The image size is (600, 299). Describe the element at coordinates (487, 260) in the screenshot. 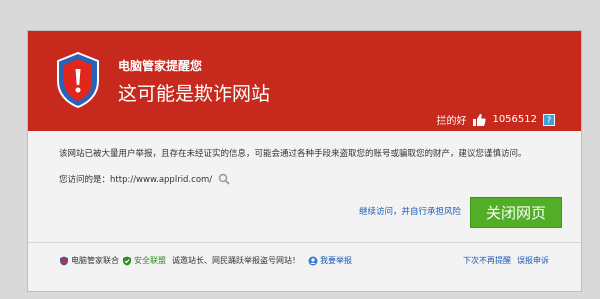

I see `no-remind-link: 下次不再提醒` at that location.